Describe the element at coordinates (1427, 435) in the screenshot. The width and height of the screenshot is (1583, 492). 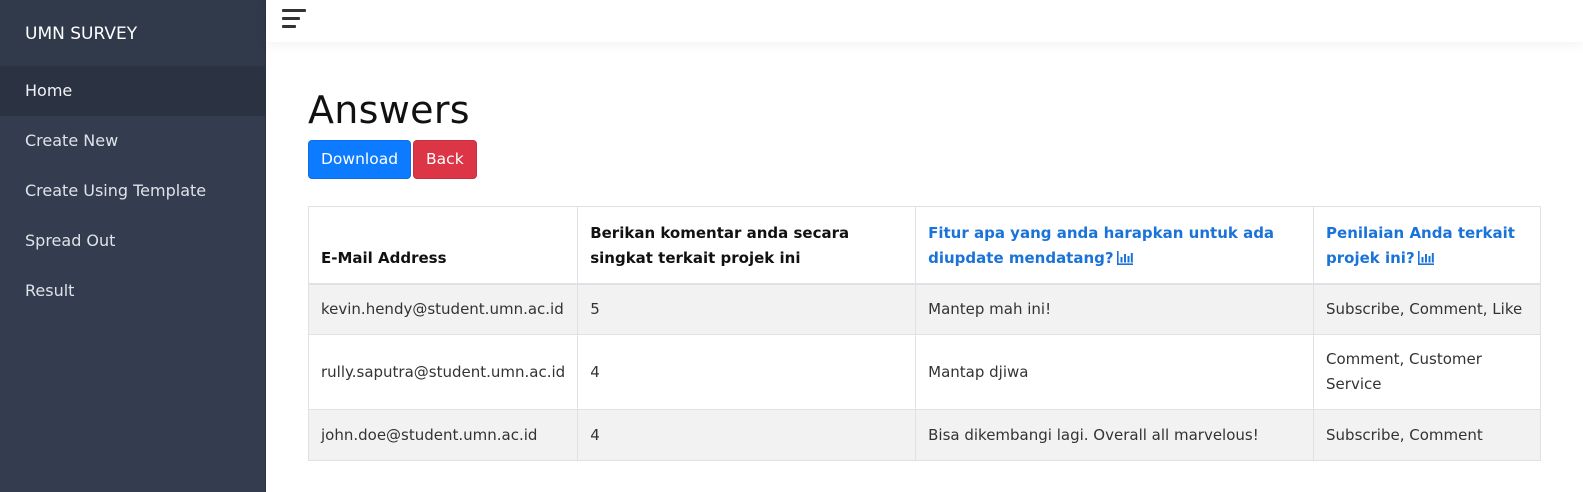
I see `cell-rating: Subscribe, Comment` at that location.